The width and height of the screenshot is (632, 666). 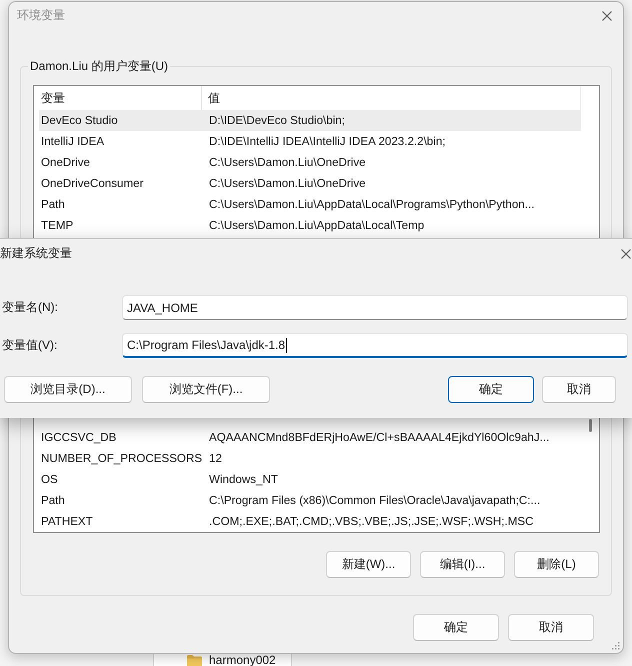 What do you see at coordinates (99, 66) in the screenshot?
I see `group-label: Damon.Liu 的用户变量(U)` at bounding box center [99, 66].